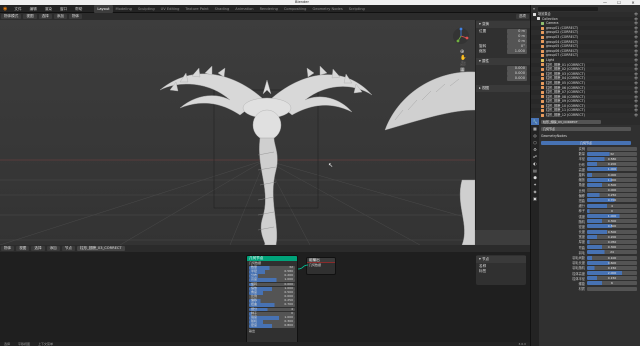 The width and height of the screenshot is (640, 346). What do you see at coordinates (53, 248) in the screenshot?
I see `node-add-menu: 添加` at bounding box center [53, 248].